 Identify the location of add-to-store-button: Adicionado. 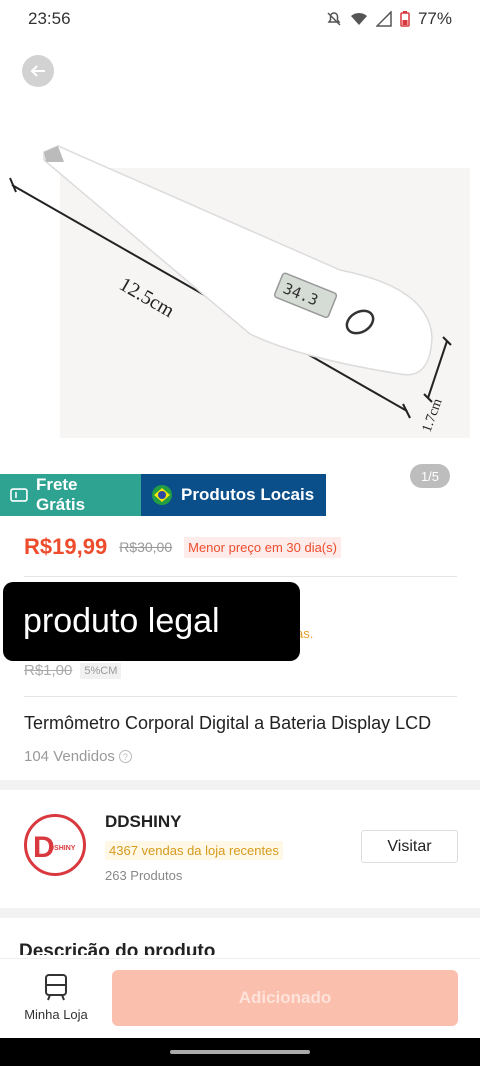
(285, 998).